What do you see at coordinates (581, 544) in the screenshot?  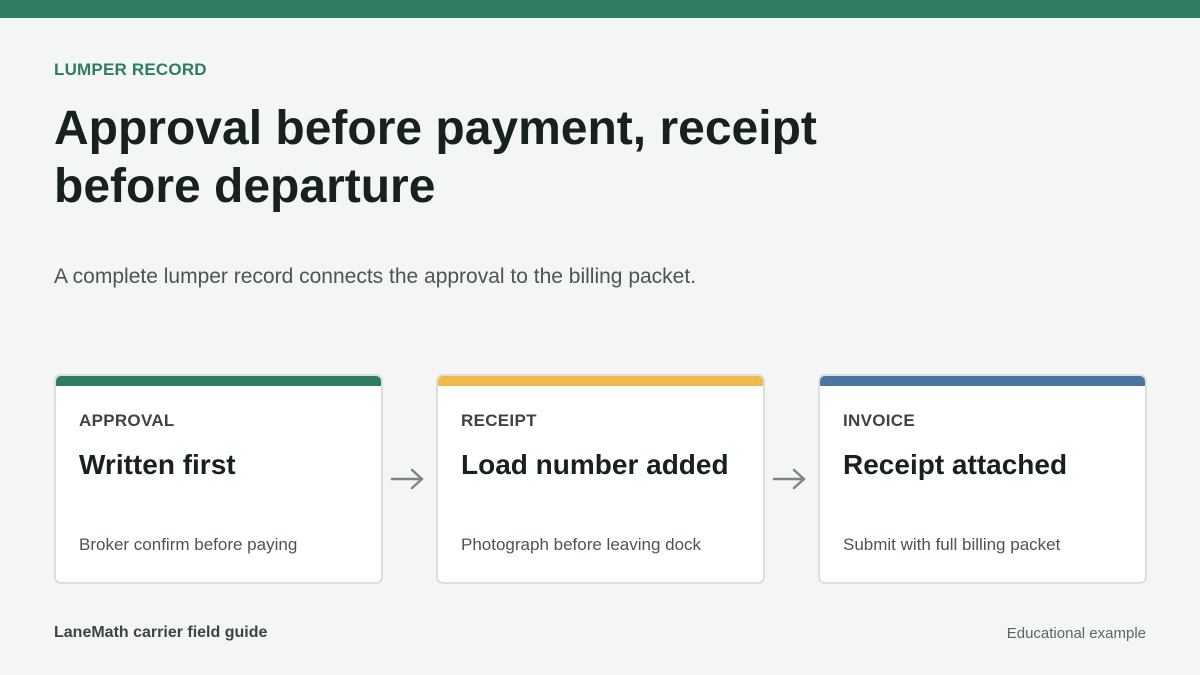 I see `card-note: Photograph before leaving dock` at bounding box center [581, 544].